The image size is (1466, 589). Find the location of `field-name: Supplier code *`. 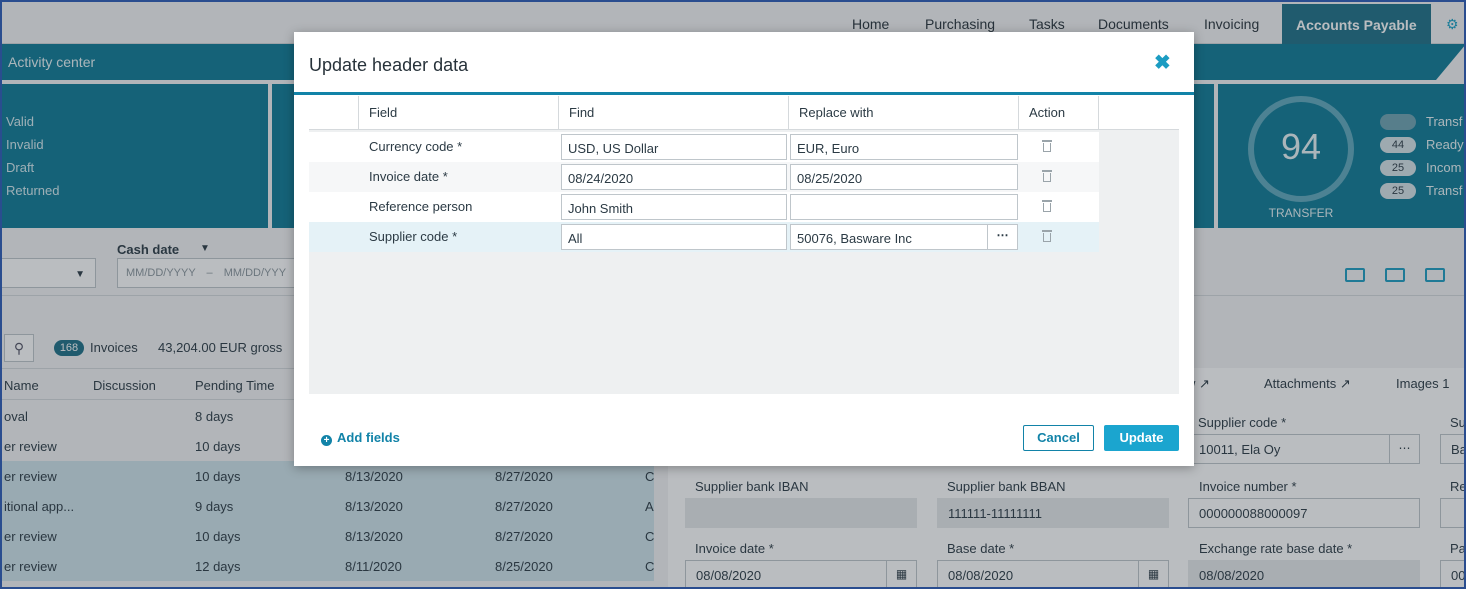

field-name: Supplier code * is located at coordinates (413, 236).